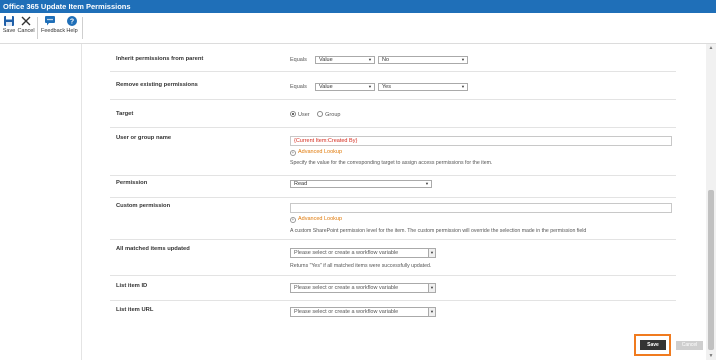 This screenshot has height=360, width=716. I want to click on remove-value-select: Yes ▼, so click(423, 87).